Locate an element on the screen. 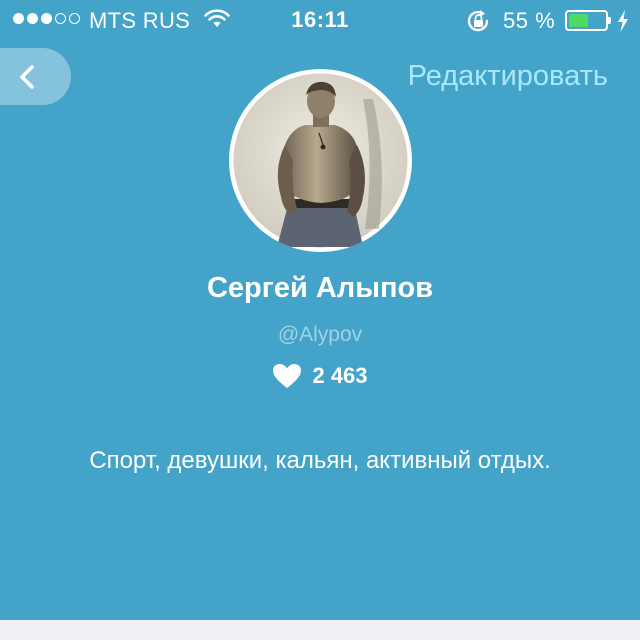 This screenshot has width=640, height=640. back-button is located at coordinates (35, 76).